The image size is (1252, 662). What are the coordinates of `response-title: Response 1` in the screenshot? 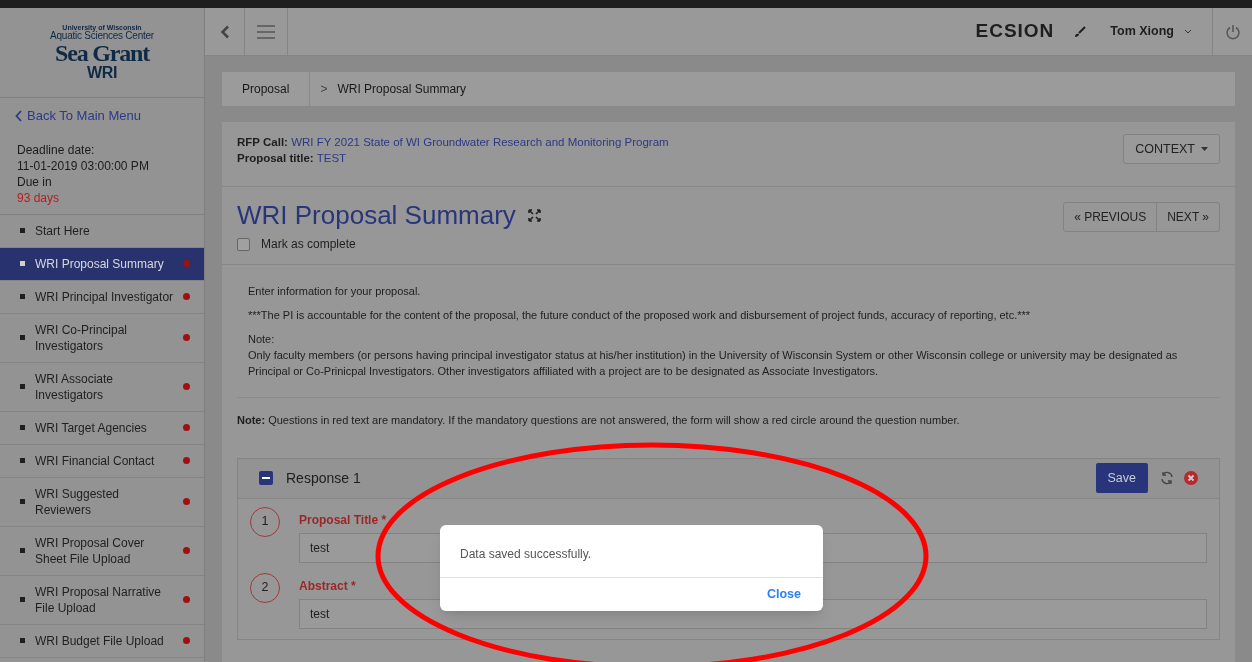 It's located at (324, 478).